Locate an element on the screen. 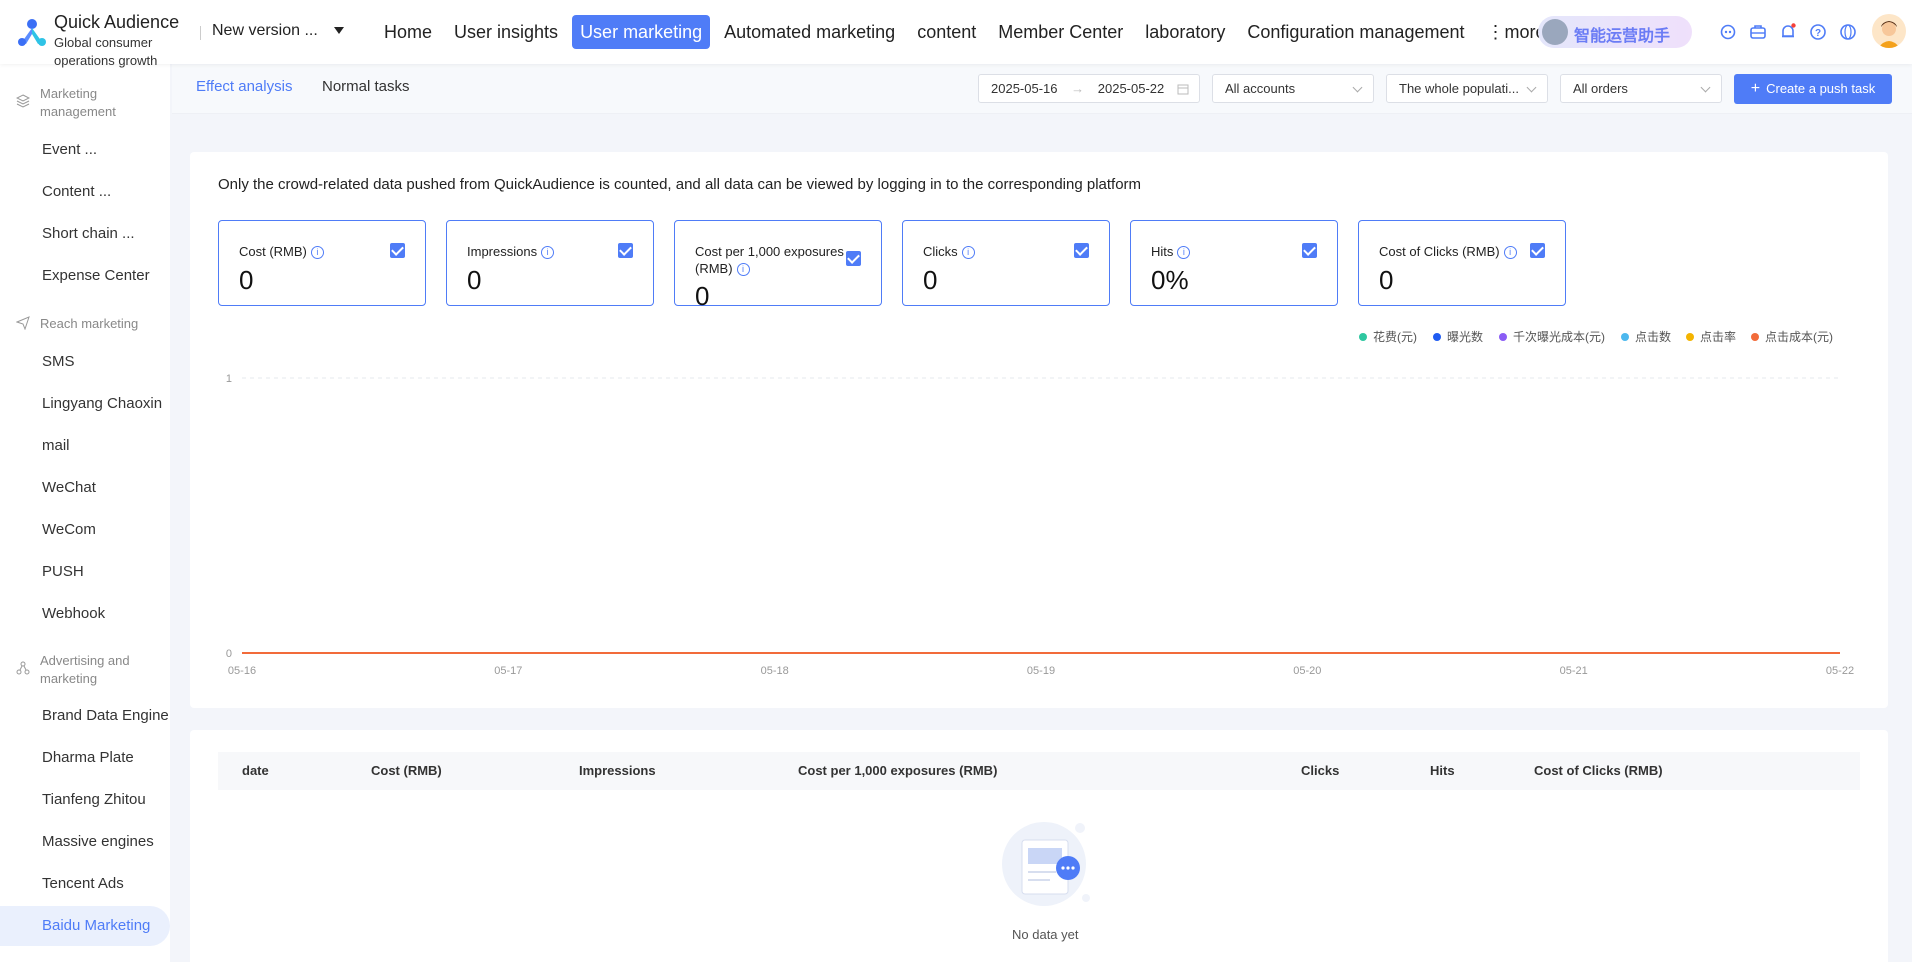  legend-item: 花费(元) is located at coordinates (1388, 336).